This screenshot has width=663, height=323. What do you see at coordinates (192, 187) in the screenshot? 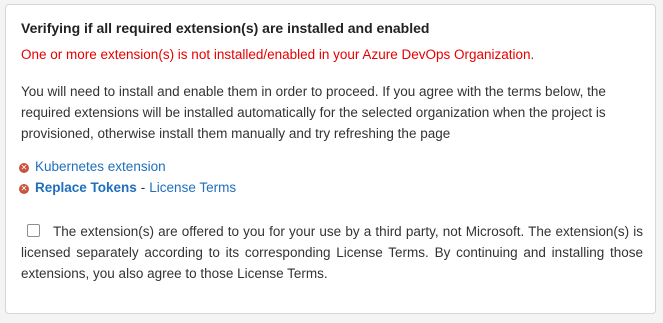
I see `license-terms-link: License Terms` at bounding box center [192, 187].